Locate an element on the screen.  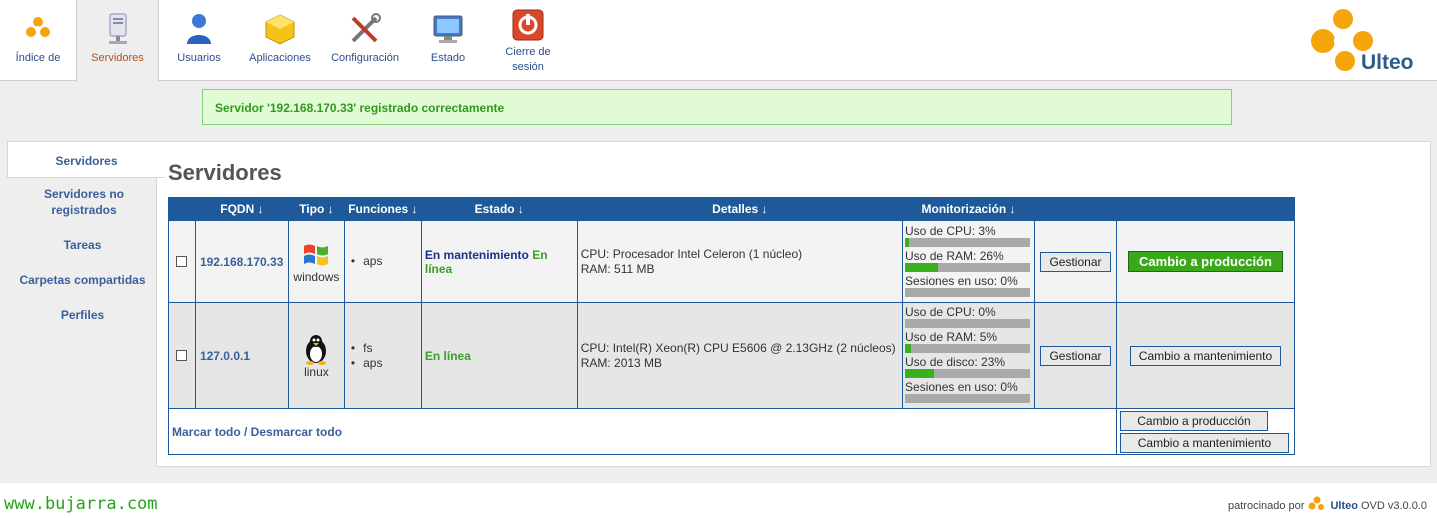
status-online: En línea is located at coordinates (447, 355).